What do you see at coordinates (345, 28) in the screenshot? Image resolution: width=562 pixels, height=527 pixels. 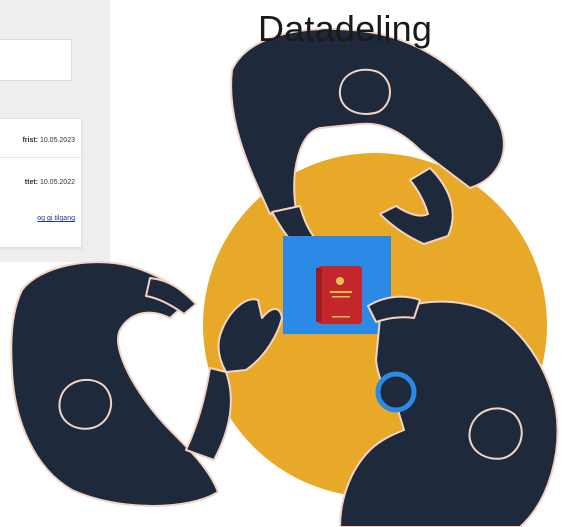 I see `page-title: Datadeling` at bounding box center [345, 28].